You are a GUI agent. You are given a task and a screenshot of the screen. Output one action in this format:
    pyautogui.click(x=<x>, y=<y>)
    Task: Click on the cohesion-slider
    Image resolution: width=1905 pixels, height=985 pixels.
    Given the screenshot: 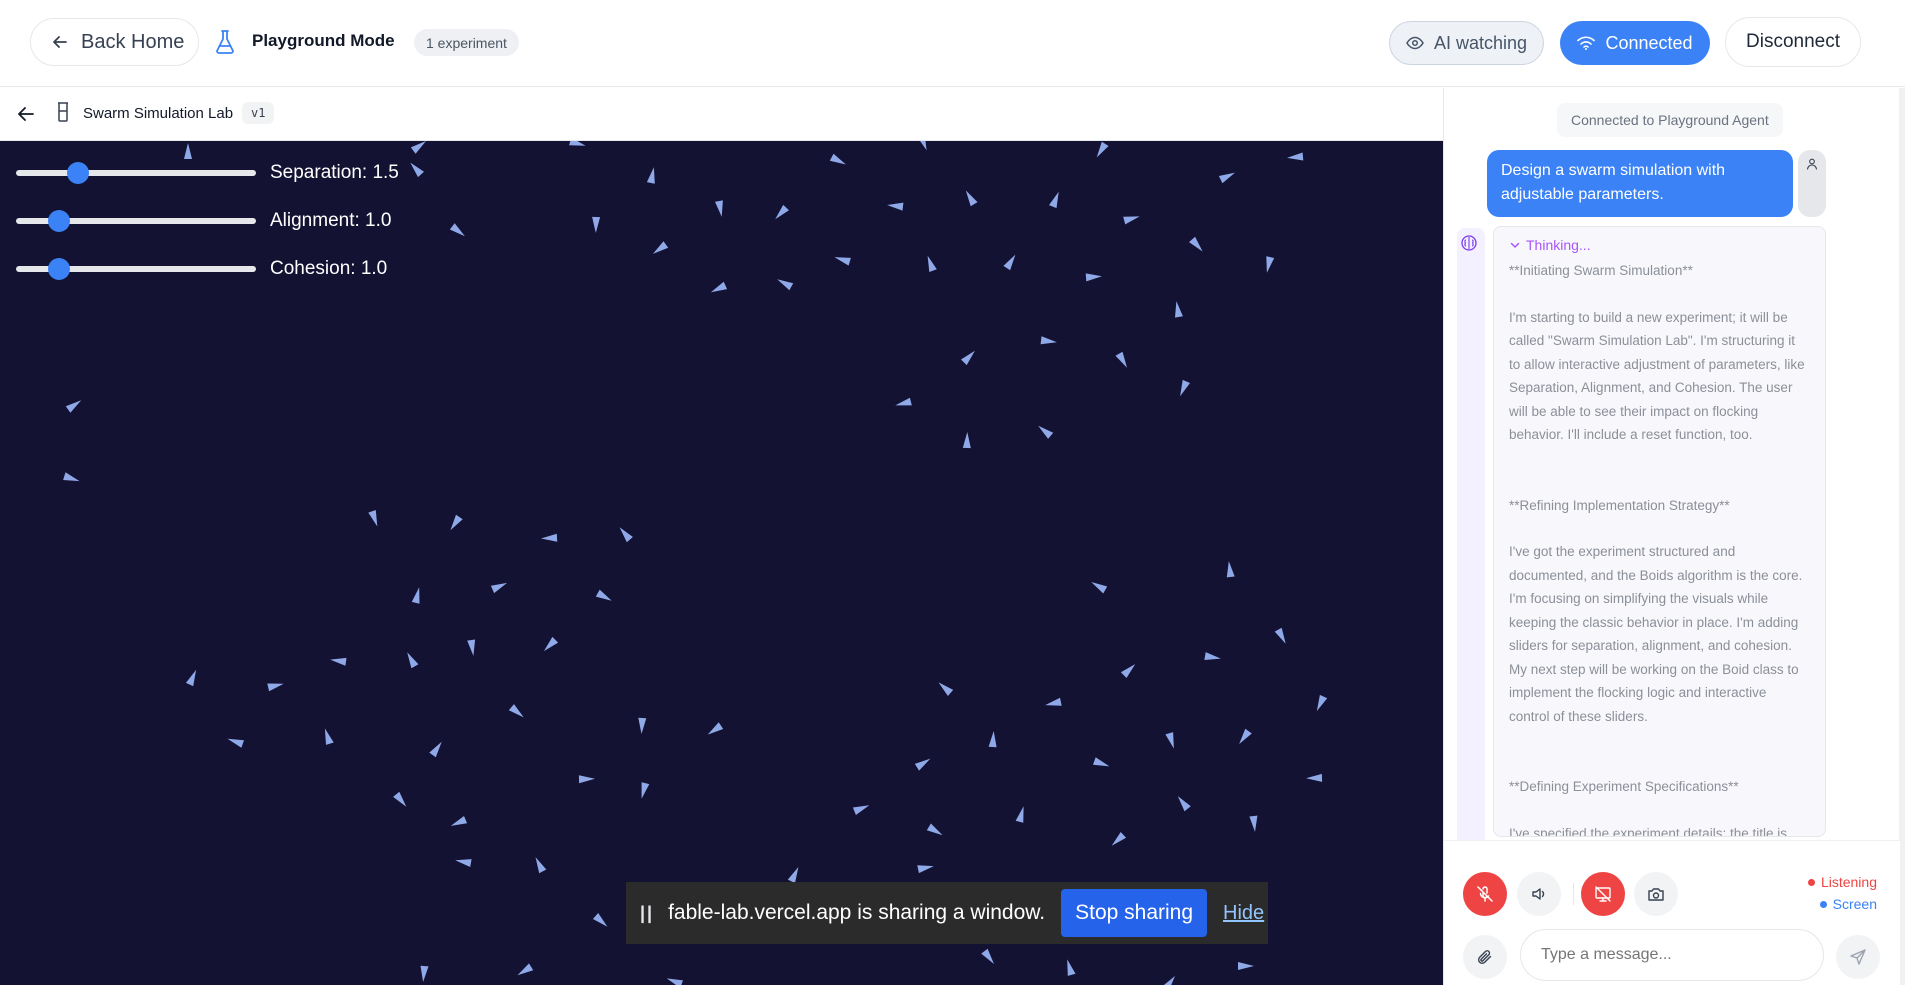 What is the action you would take?
    pyautogui.click(x=136, y=269)
    